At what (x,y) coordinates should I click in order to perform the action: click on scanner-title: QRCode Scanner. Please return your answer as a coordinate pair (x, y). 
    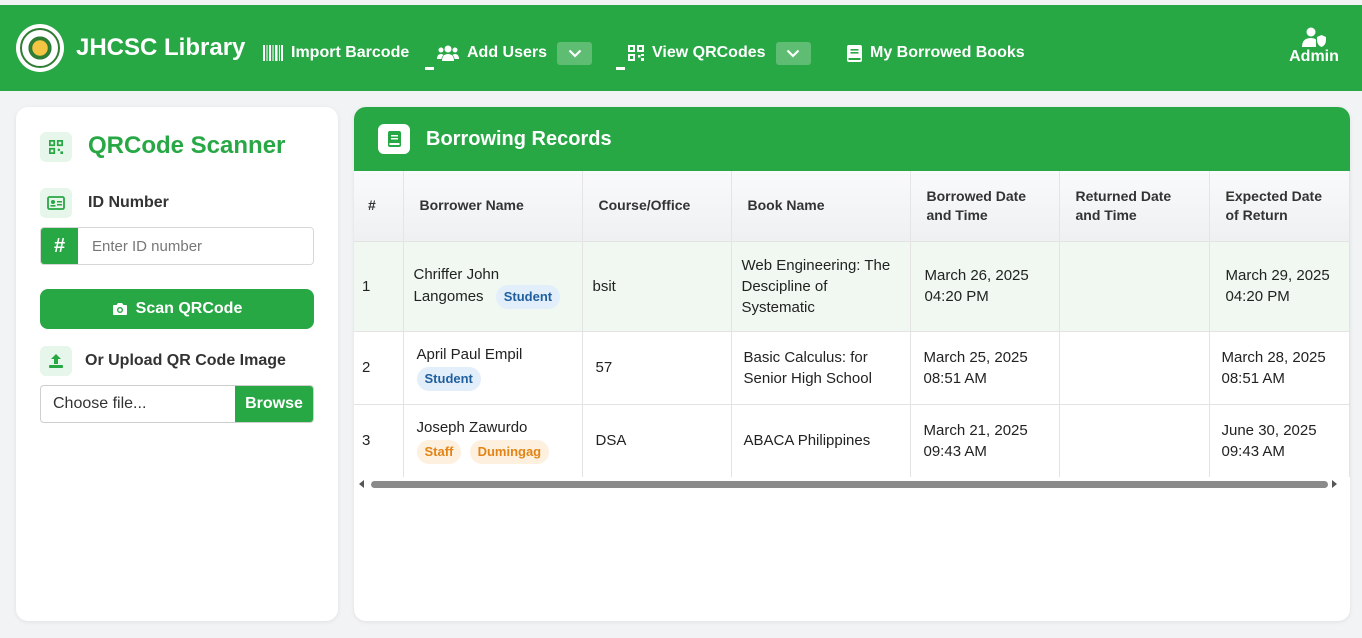
    Looking at the image, I should click on (187, 145).